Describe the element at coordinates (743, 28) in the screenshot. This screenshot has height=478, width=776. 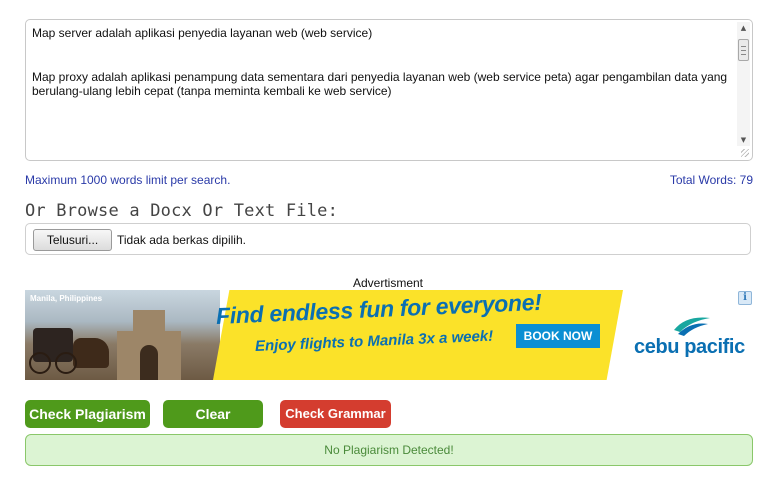
I see `scroll-up-arrow-icon: ▲` at that location.